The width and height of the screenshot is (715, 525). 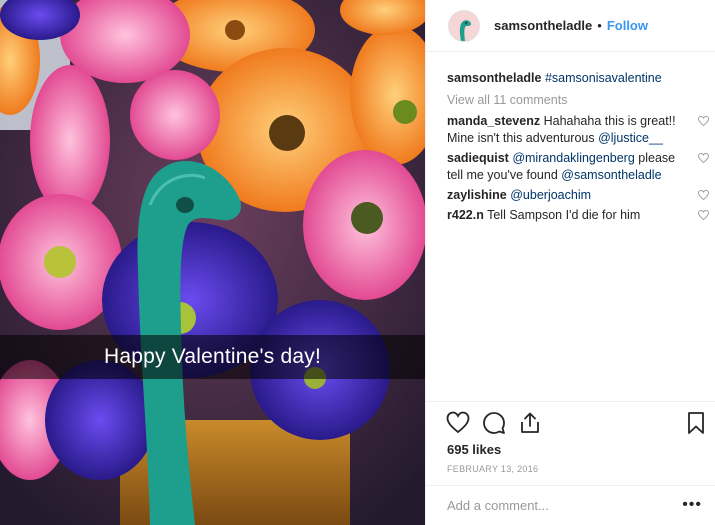 I want to click on ladle-avatar-icon, so click(x=464, y=25).